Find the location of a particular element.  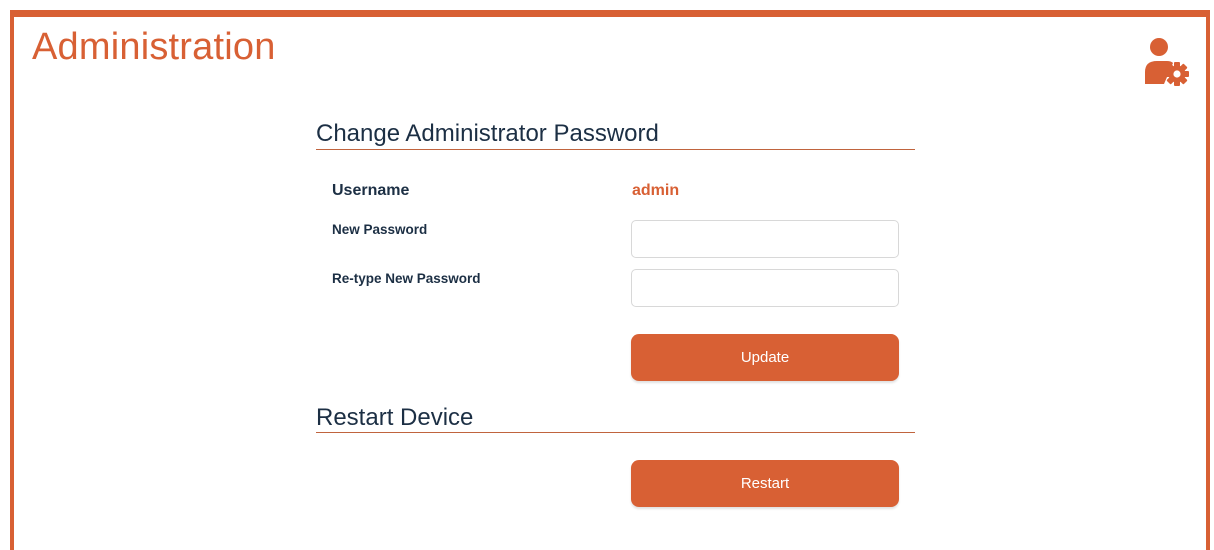

new-password-label: New Password is located at coordinates (380, 229).